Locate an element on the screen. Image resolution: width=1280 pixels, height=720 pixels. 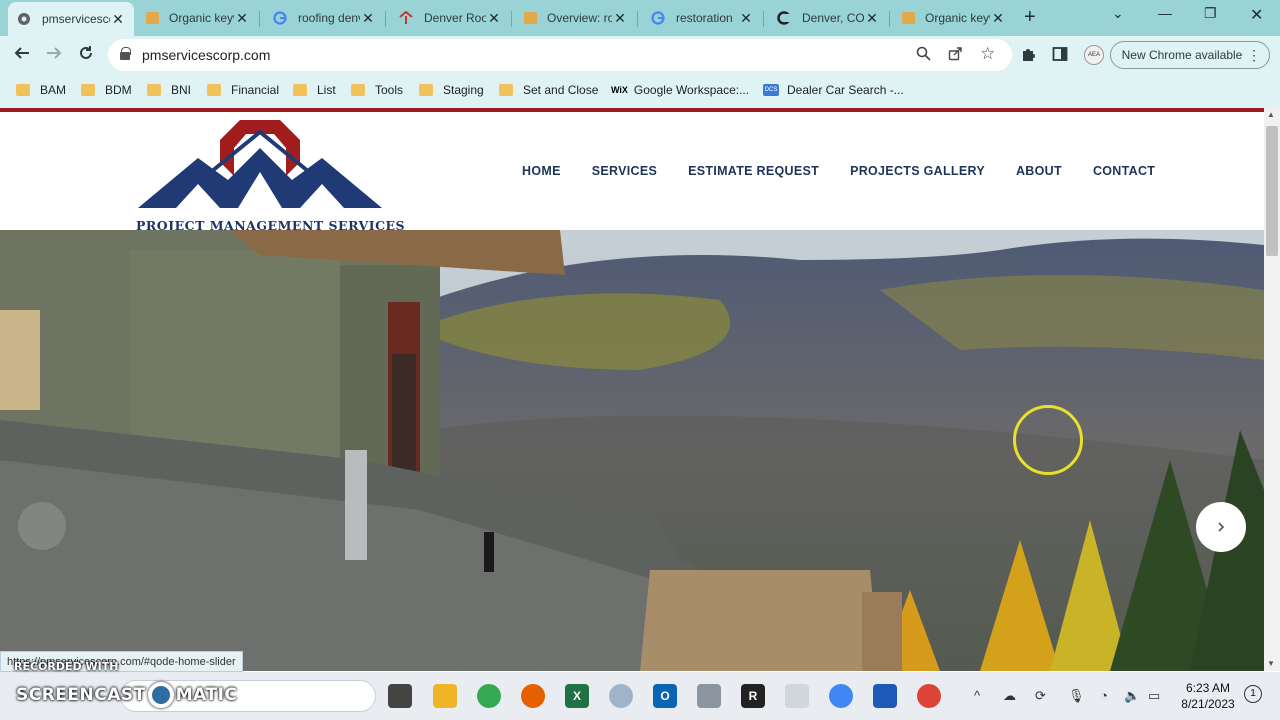
chrome-secondary-icon is located at coordinates (929, 696).